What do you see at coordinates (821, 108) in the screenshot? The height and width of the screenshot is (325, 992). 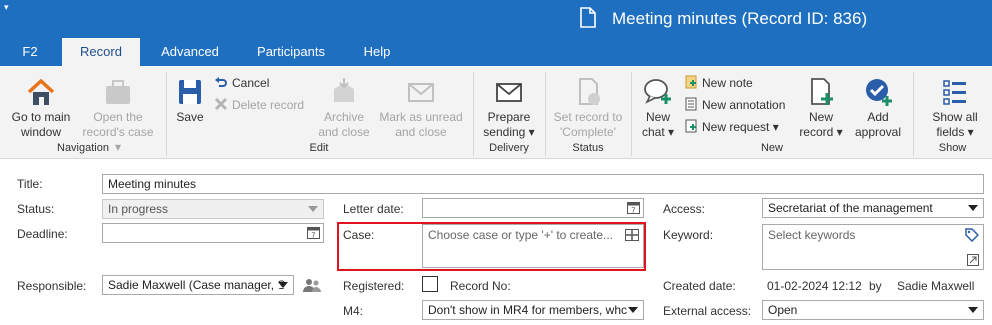 I see `new-record-button: New record ▾` at bounding box center [821, 108].